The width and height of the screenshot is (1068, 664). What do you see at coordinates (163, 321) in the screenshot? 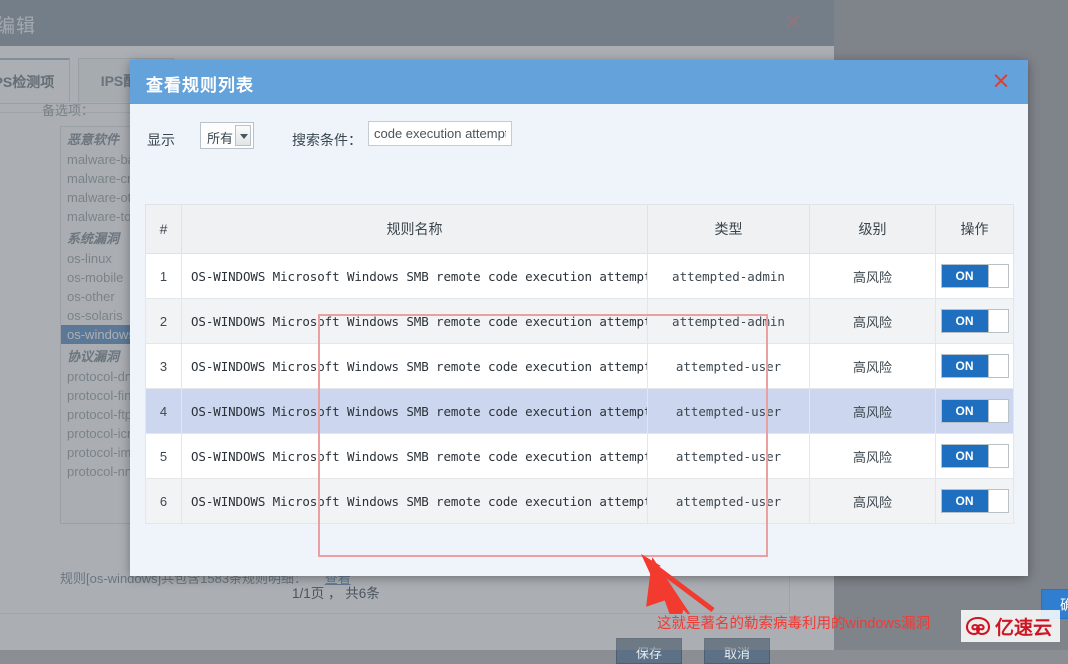
I see `cell-index: 2` at bounding box center [163, 321].